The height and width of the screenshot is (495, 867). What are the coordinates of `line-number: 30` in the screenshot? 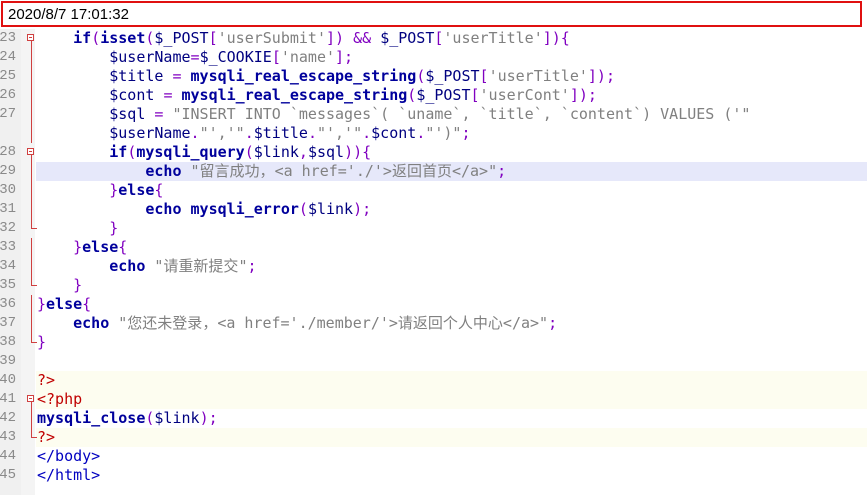 It's located at (8, 190).